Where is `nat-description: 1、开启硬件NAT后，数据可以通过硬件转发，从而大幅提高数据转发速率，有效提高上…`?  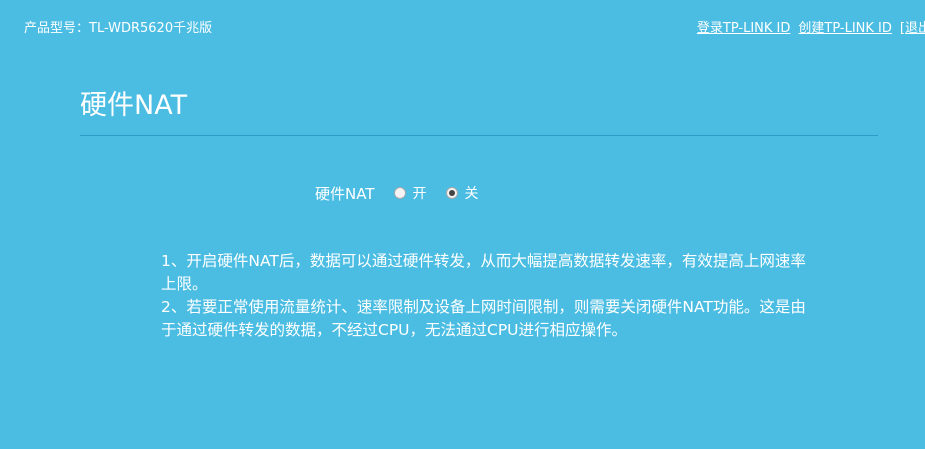 nat-description: 1、开启硬件NAT后，数据可以通过硬件转发，从而大幅提高数据转发速率，有效提高上… is located at coordinates (486, 296).